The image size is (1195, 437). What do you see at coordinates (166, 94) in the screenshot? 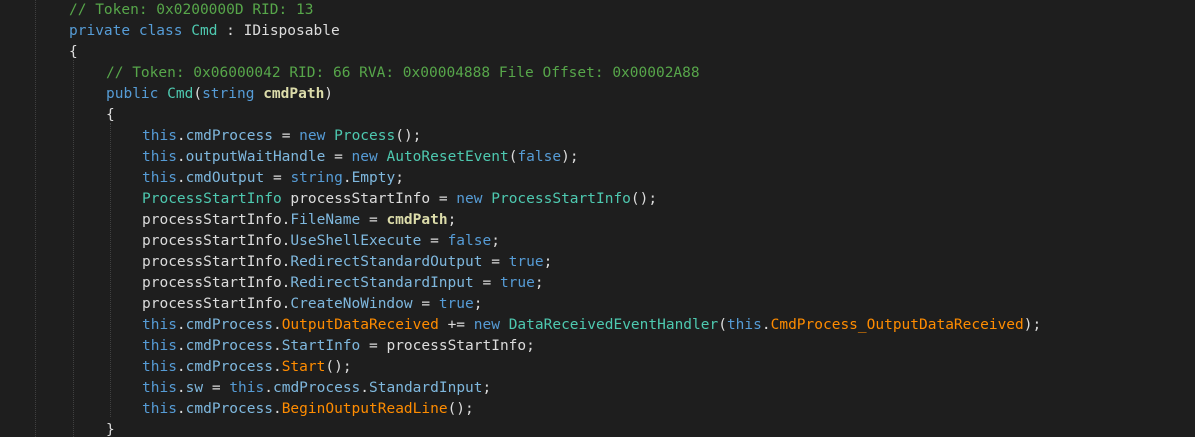
I see `code-line: public Cmd(string cmdPath)` at bounding box center [166, 94].